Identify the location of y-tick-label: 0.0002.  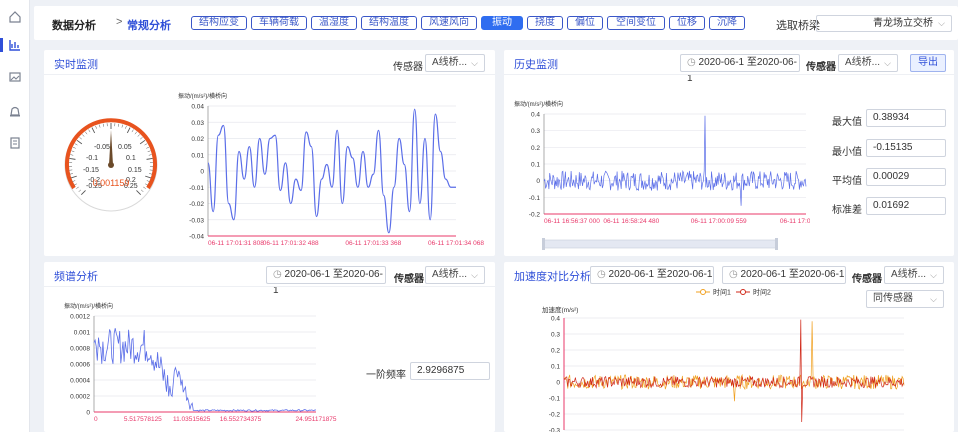
(80, 397).